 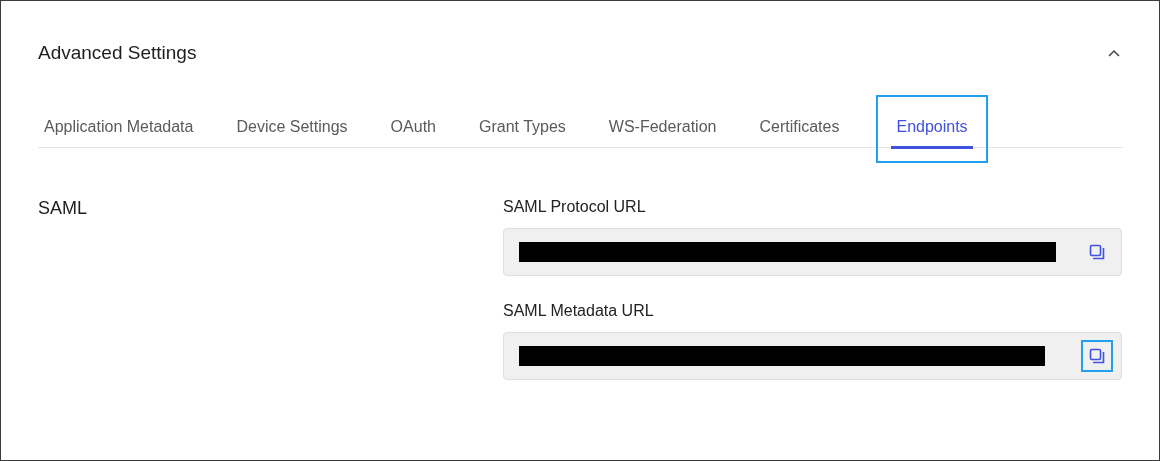 What do you see at coordinates (299, 125) in the screenshot?
I see `tab: Device Settings` at bounding box center [299, 125].